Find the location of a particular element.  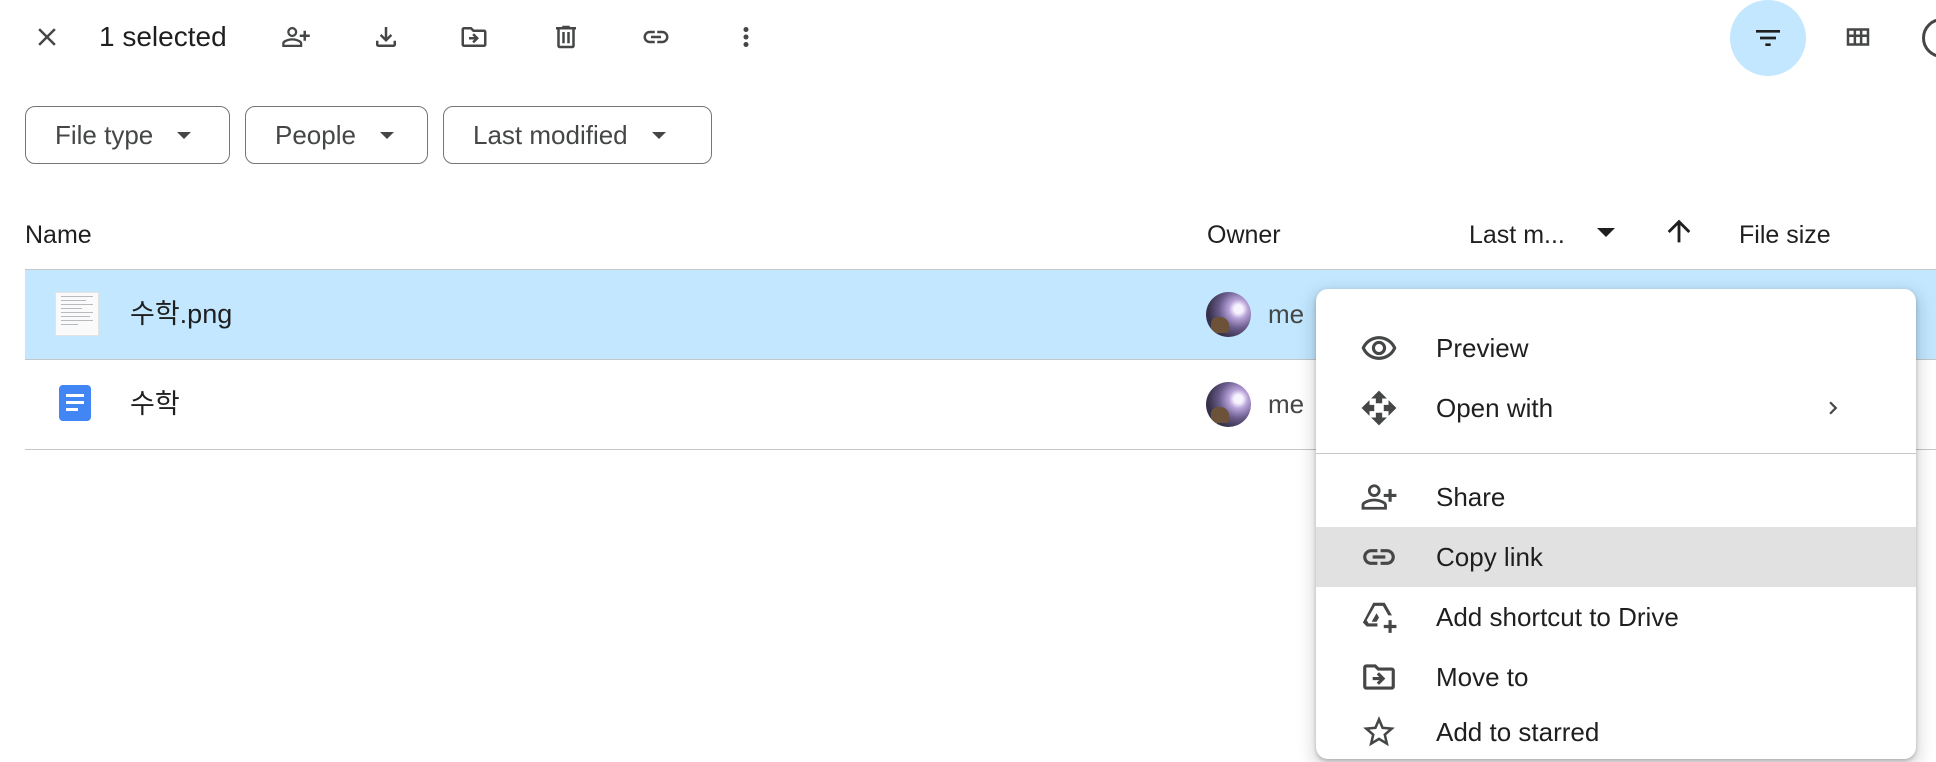

download-button is located at coordinates (386, 37).